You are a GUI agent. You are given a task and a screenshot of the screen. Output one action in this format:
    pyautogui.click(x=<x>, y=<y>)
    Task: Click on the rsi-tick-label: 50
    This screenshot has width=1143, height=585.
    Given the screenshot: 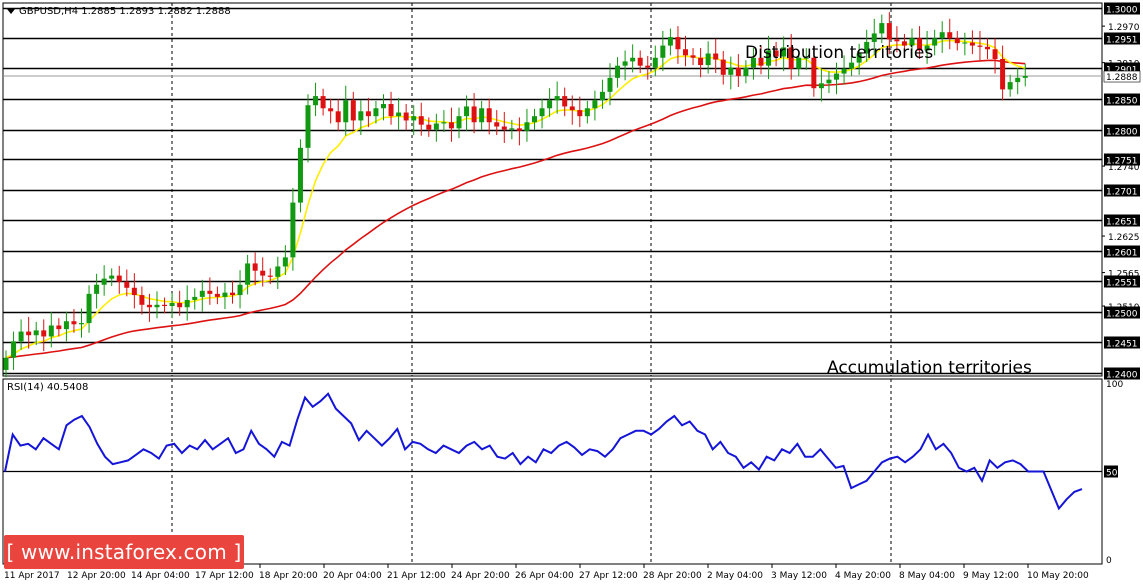 What is the action you would take?
    pyautogui.click(x=1112, y=474)
    